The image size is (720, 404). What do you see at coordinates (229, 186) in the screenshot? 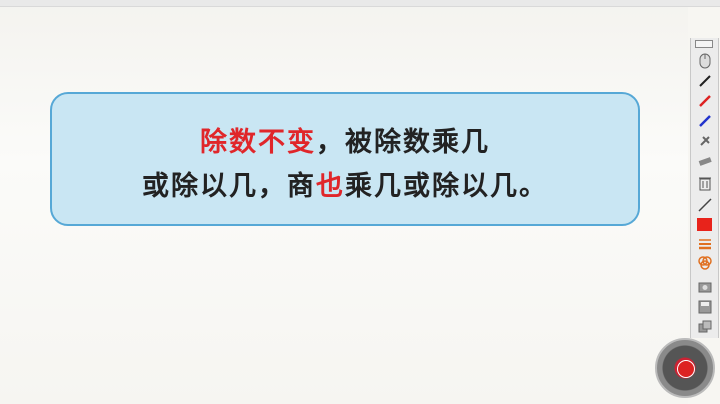
I see `line2-text-a: 或除以几，商` at bounding box center [229, 186].